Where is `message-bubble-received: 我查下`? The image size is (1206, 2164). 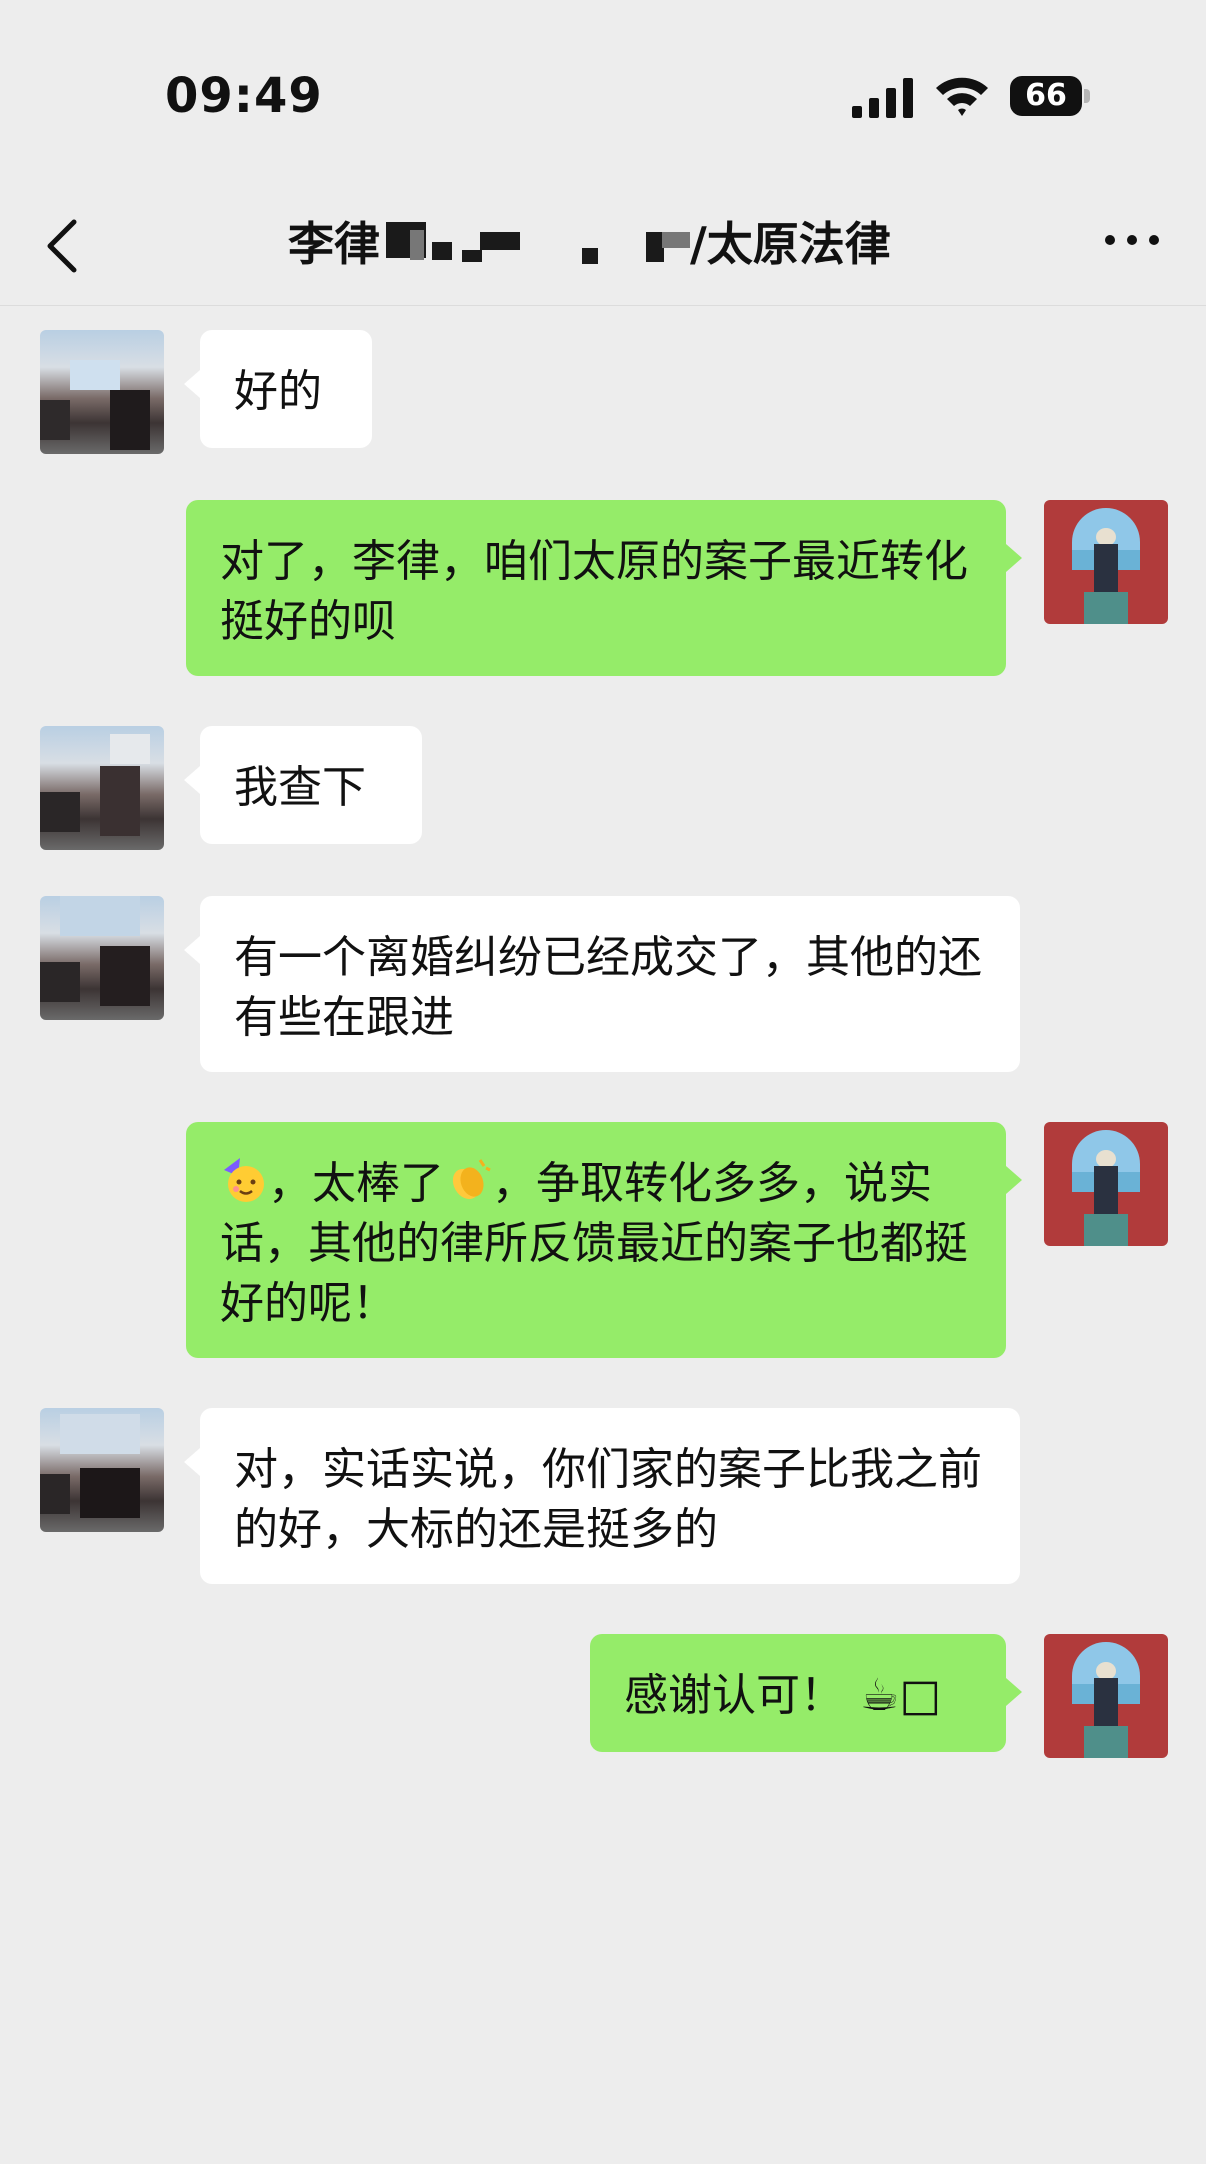
message-bubble-received: 我查下 is located at coordinates (303, 785).